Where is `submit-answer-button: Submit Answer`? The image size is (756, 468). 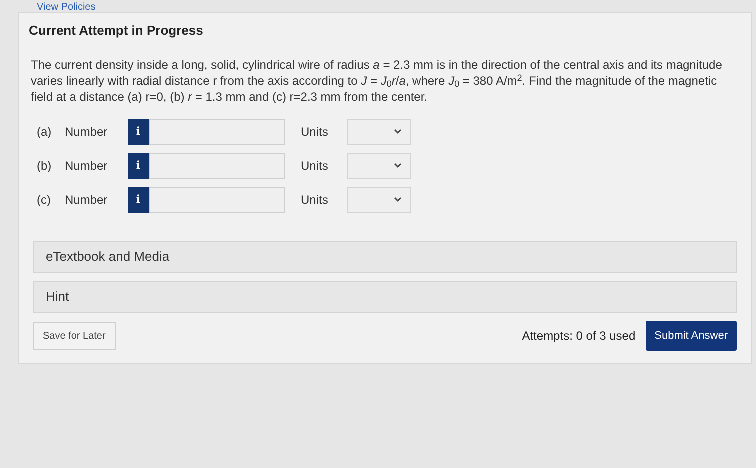 submit-answer-button: Submit Answer is located at coordinates (691, 336).